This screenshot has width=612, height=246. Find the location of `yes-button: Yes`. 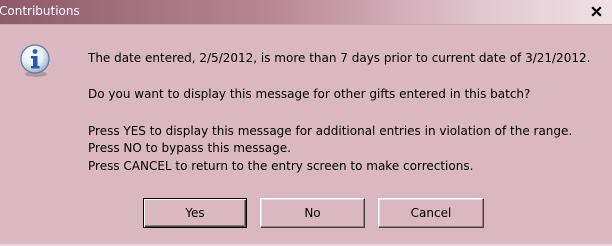

yes-button: Yes is located at coordinates (195, 213).